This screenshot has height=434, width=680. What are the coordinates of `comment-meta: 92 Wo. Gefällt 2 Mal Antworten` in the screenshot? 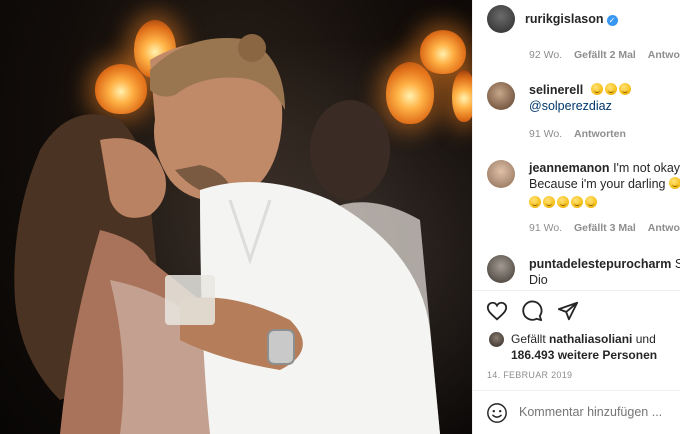 It's located at (604, 55).